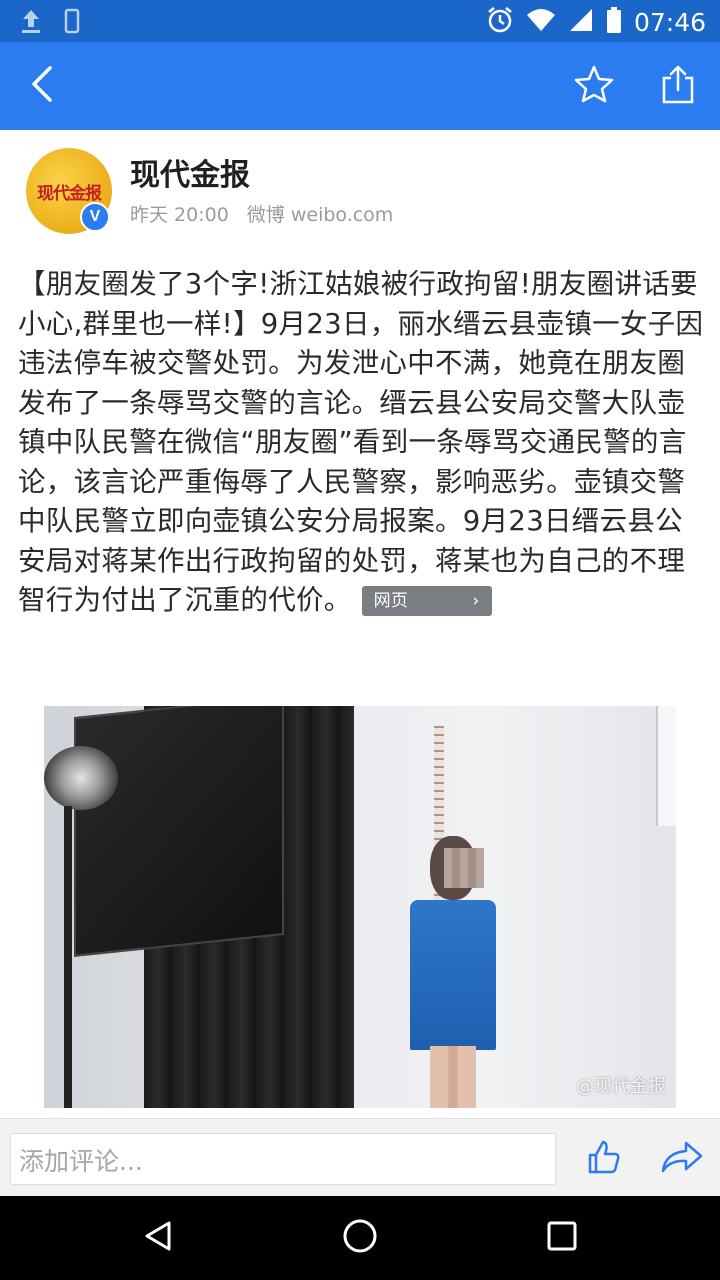  I want to click on phone-icon, so click(72, 23).